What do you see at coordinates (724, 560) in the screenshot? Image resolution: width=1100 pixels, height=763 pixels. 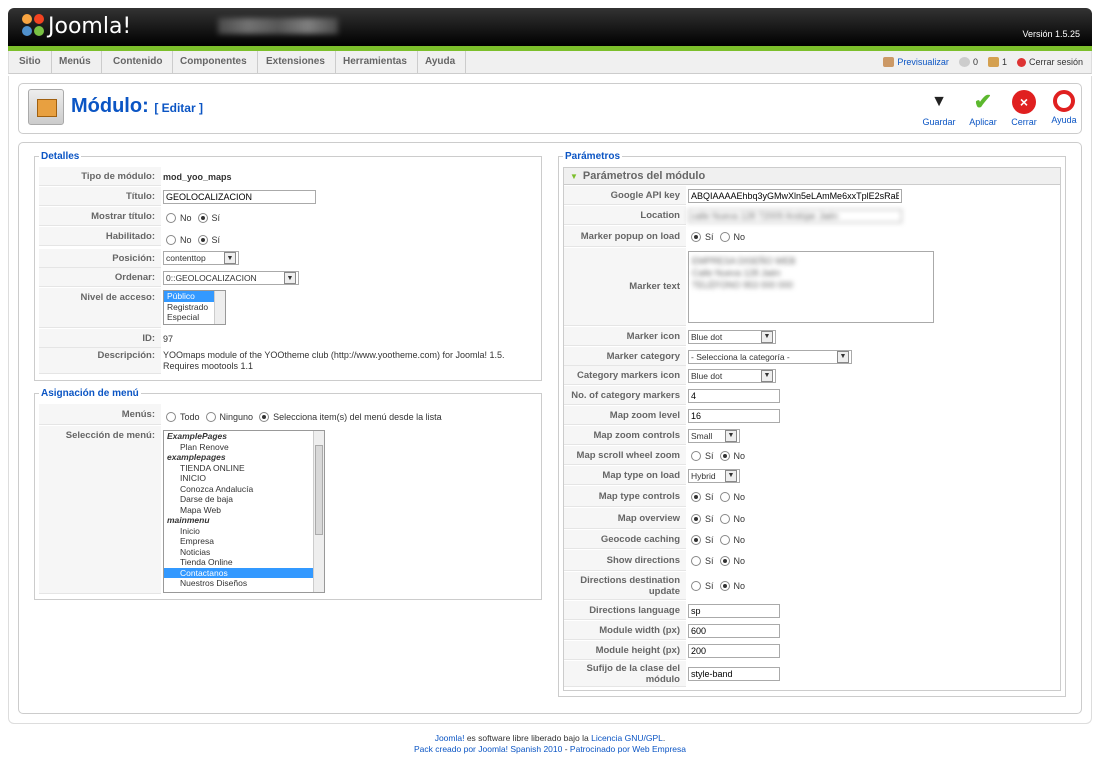 I see `directions-no-radio` at bounding box center [724, 560].